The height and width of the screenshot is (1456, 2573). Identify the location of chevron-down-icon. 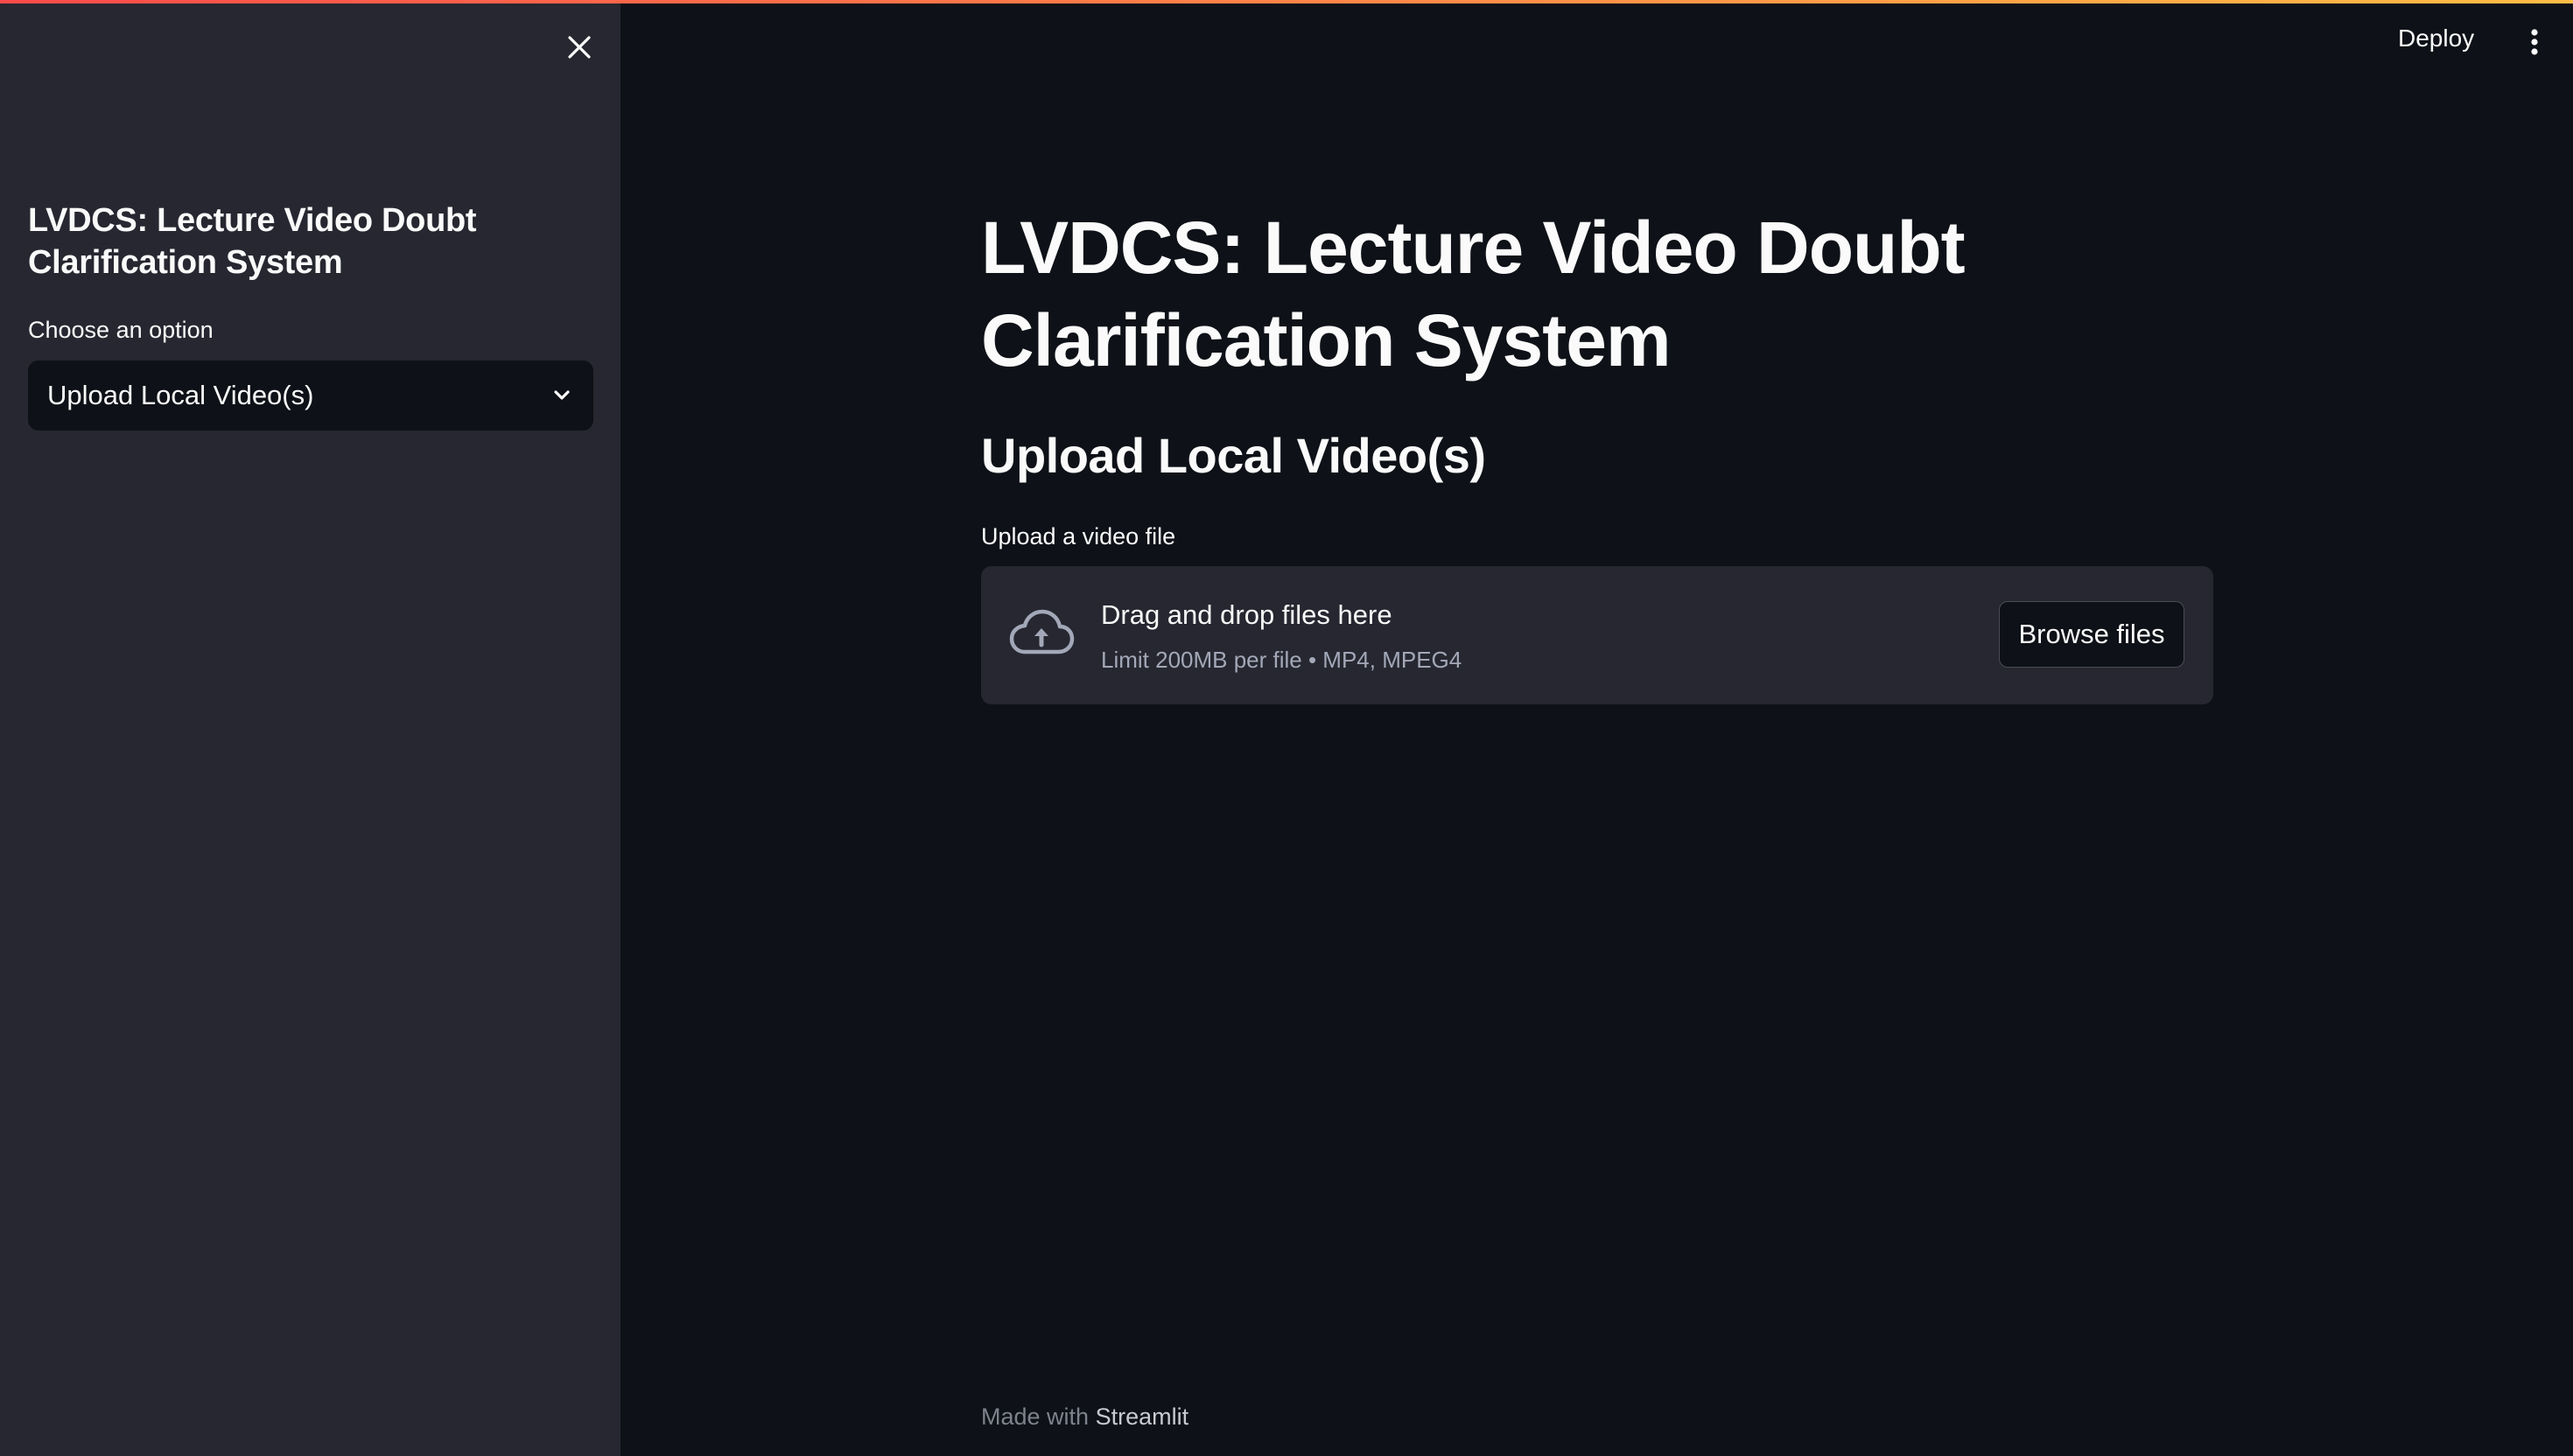
(562, 395).